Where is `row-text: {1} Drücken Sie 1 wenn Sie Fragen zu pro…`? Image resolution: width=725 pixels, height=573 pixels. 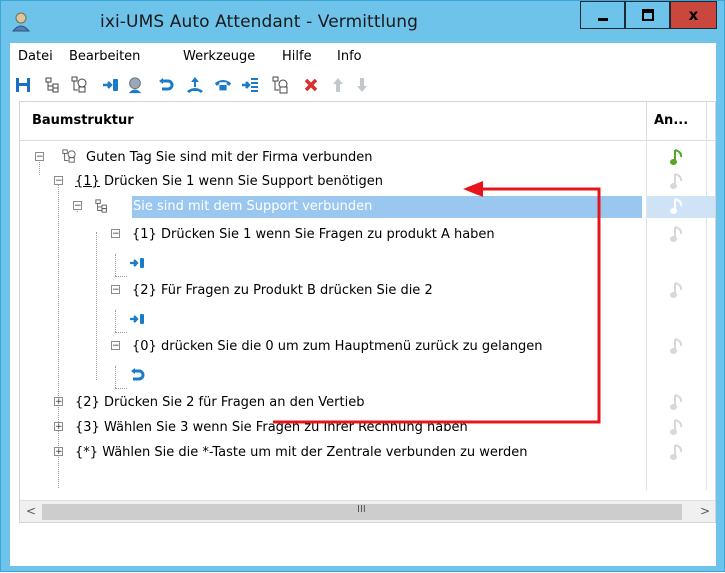
row-text: {1} Drücken Sie 1 wenn Sie Fragen zu pro… is located at coordinates (313, 234).